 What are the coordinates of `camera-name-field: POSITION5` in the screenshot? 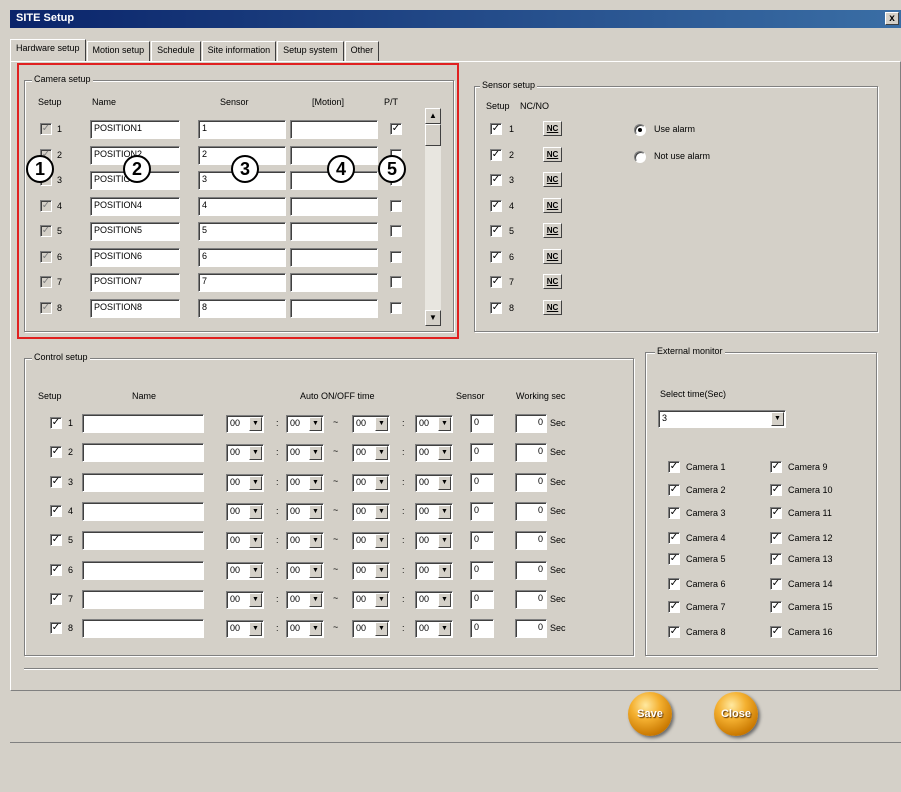 It's located at (135, 231).